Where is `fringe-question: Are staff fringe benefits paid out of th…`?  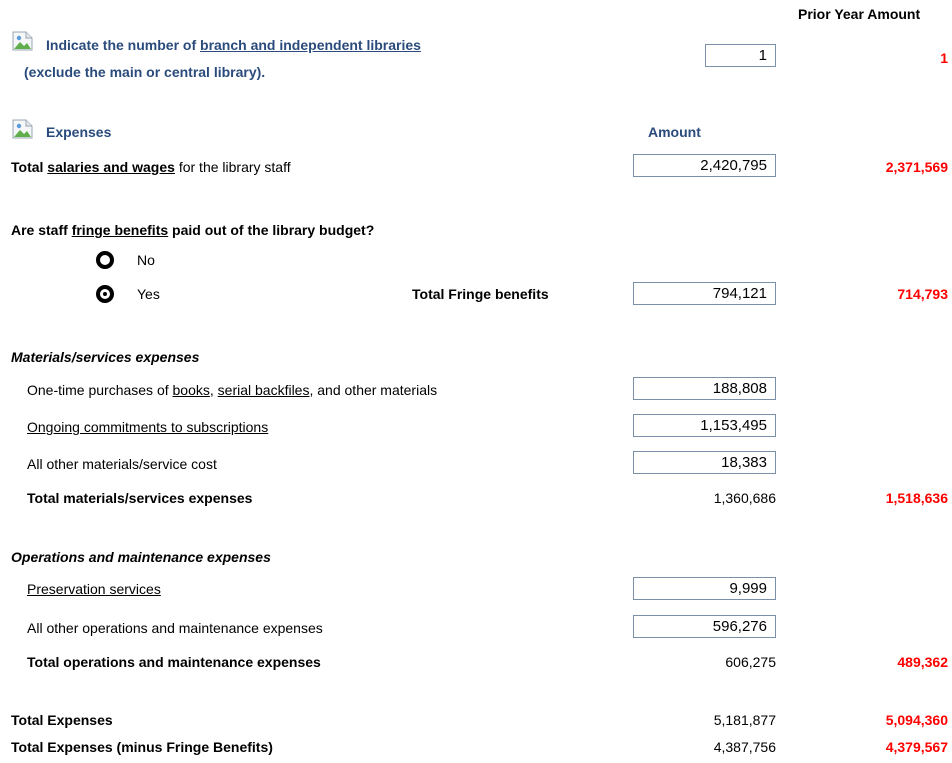 fringe-question: Are staff fringe benefits paid out of th… is located at coordinates (192, 230).